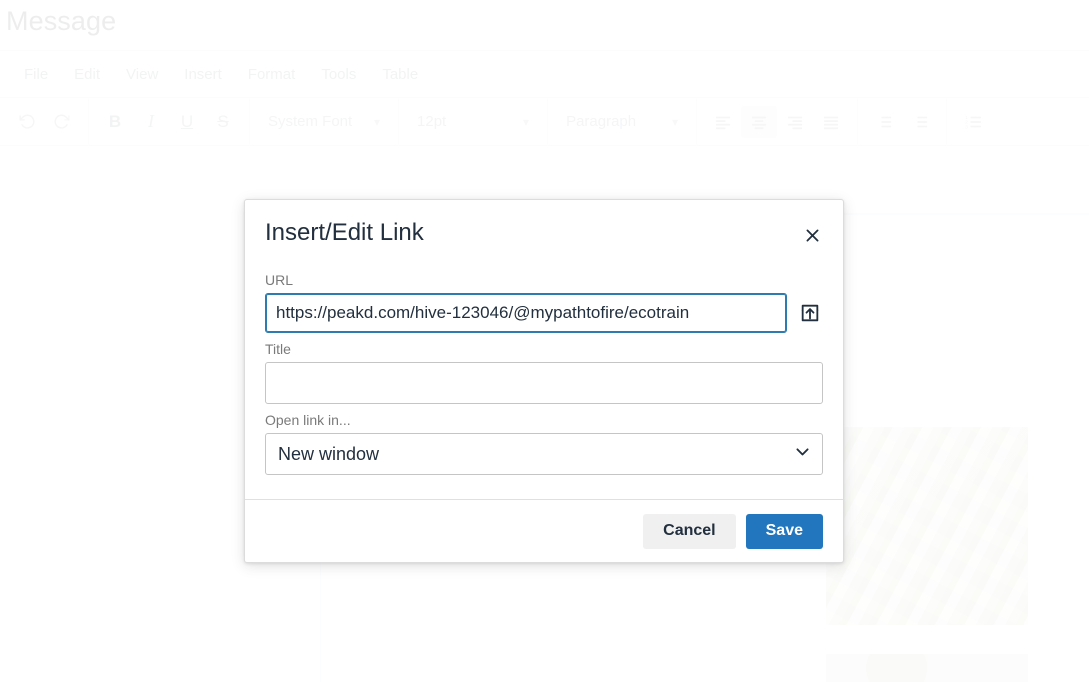 The width and height of the screenshot is (1089, 682). I want to click on url-label: URL, so click(279, 280).